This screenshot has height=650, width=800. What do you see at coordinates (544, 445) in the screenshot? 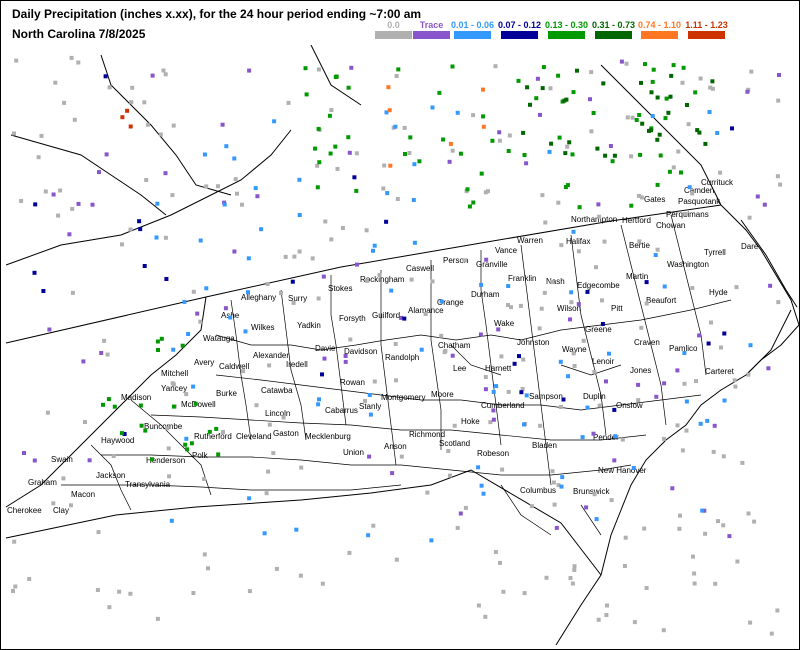
I see `county-label: Bladen` at bounding box center [544, 445].